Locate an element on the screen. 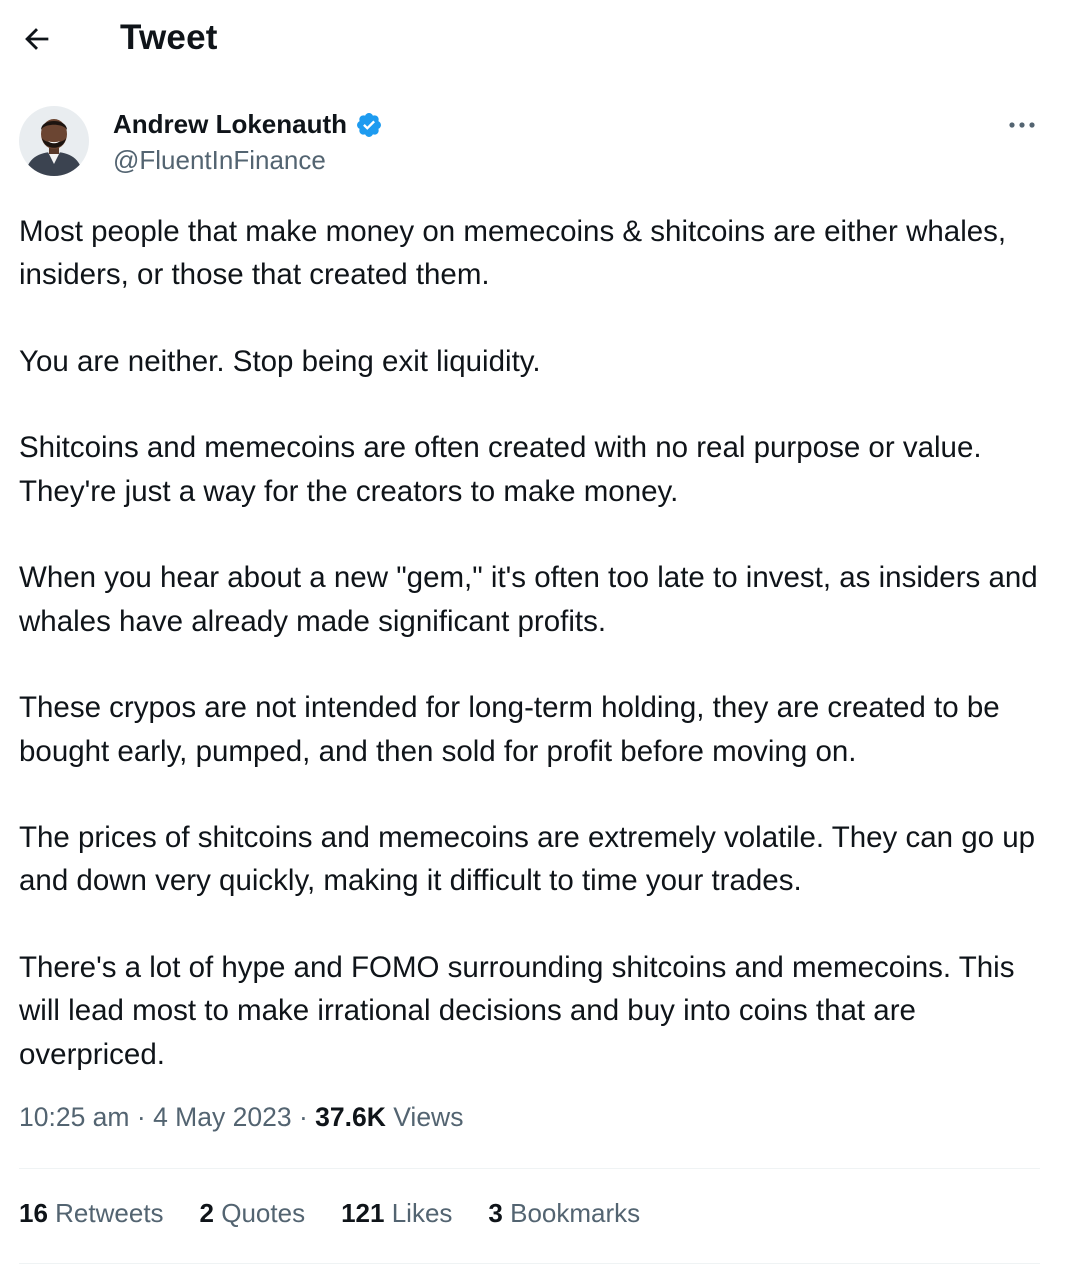 Image resolution: width=1066 pixels, height=1266 pixels. likes-stat: 121 Likes is located at coordinates (396, 1213).